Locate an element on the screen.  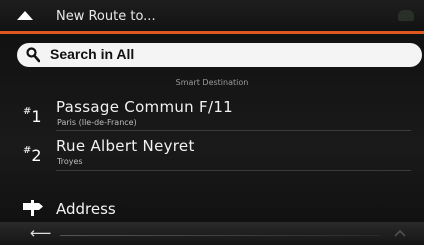
search-icon is located at coordinates (33, 55).